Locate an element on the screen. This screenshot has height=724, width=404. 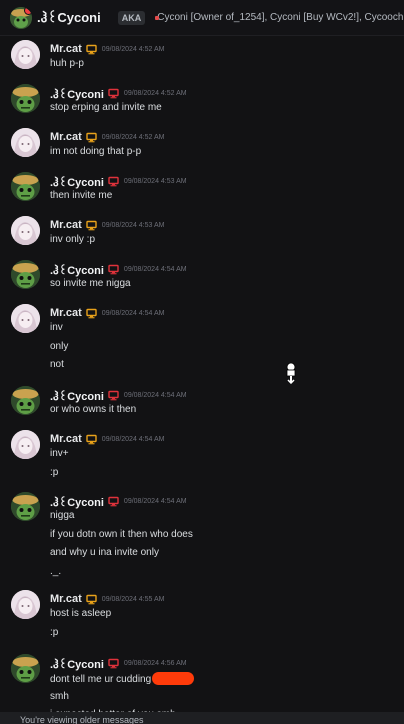
message-text-content: if you dotn own it then who does is located at coordinates (121, 534).